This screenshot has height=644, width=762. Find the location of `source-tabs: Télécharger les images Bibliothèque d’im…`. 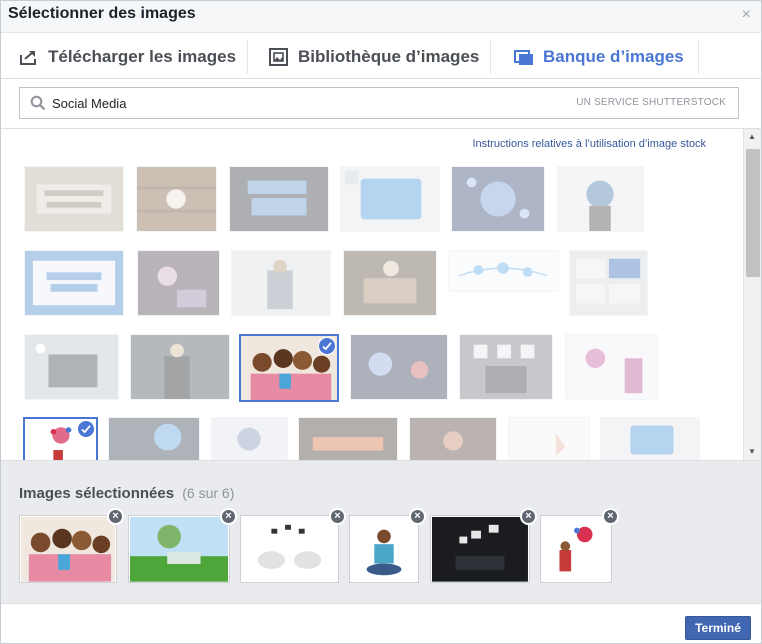

source-tabs: Télécharger les images Bibliothèque d’im… is located at coordinates (381, 56).